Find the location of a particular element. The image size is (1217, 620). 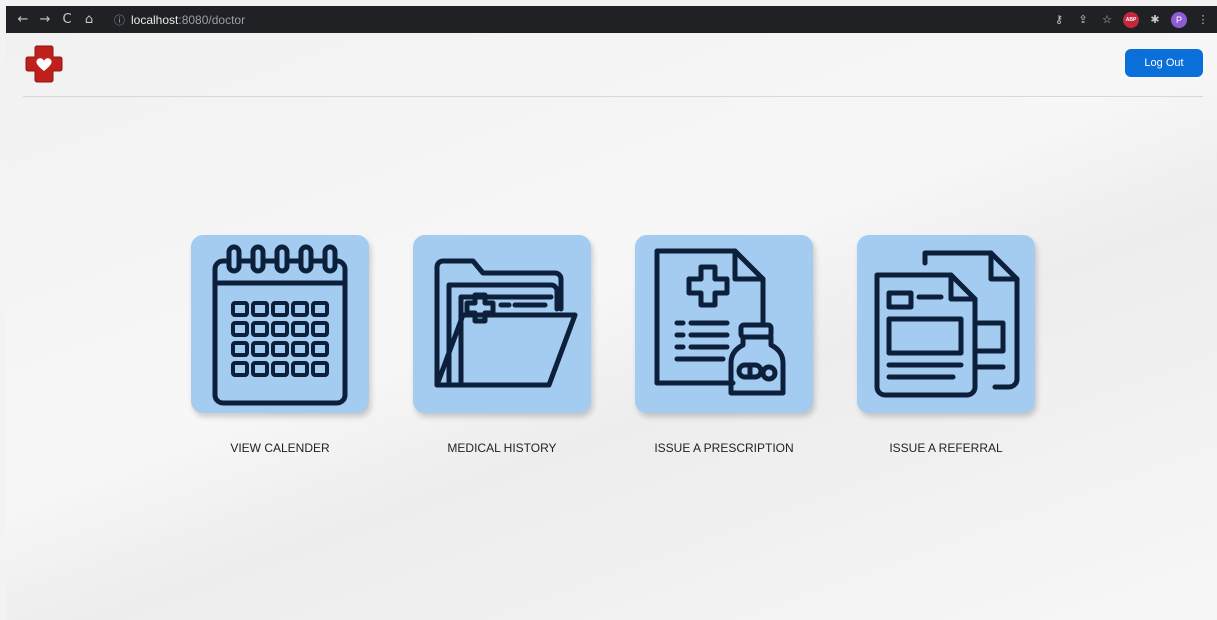

back-icon: ← is located at coordinates (23, 20).